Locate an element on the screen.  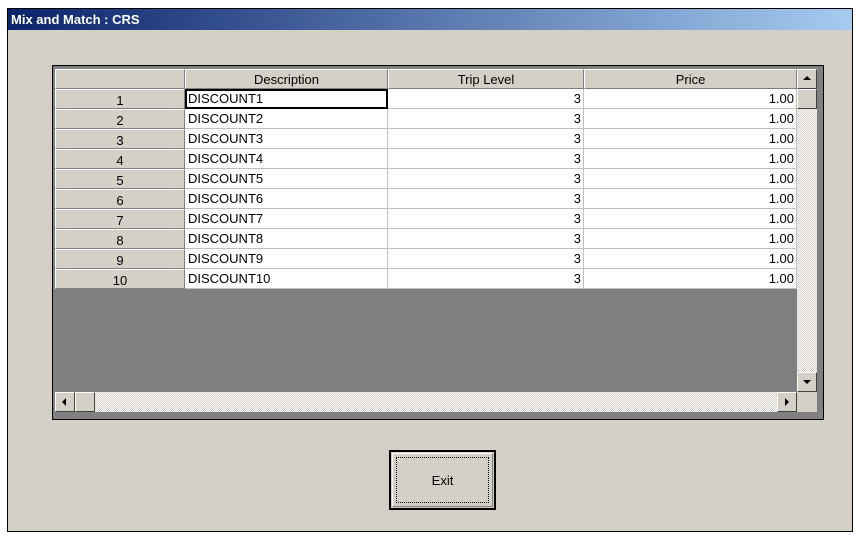
arrow-up-icon is located at coordinates (807, 78).